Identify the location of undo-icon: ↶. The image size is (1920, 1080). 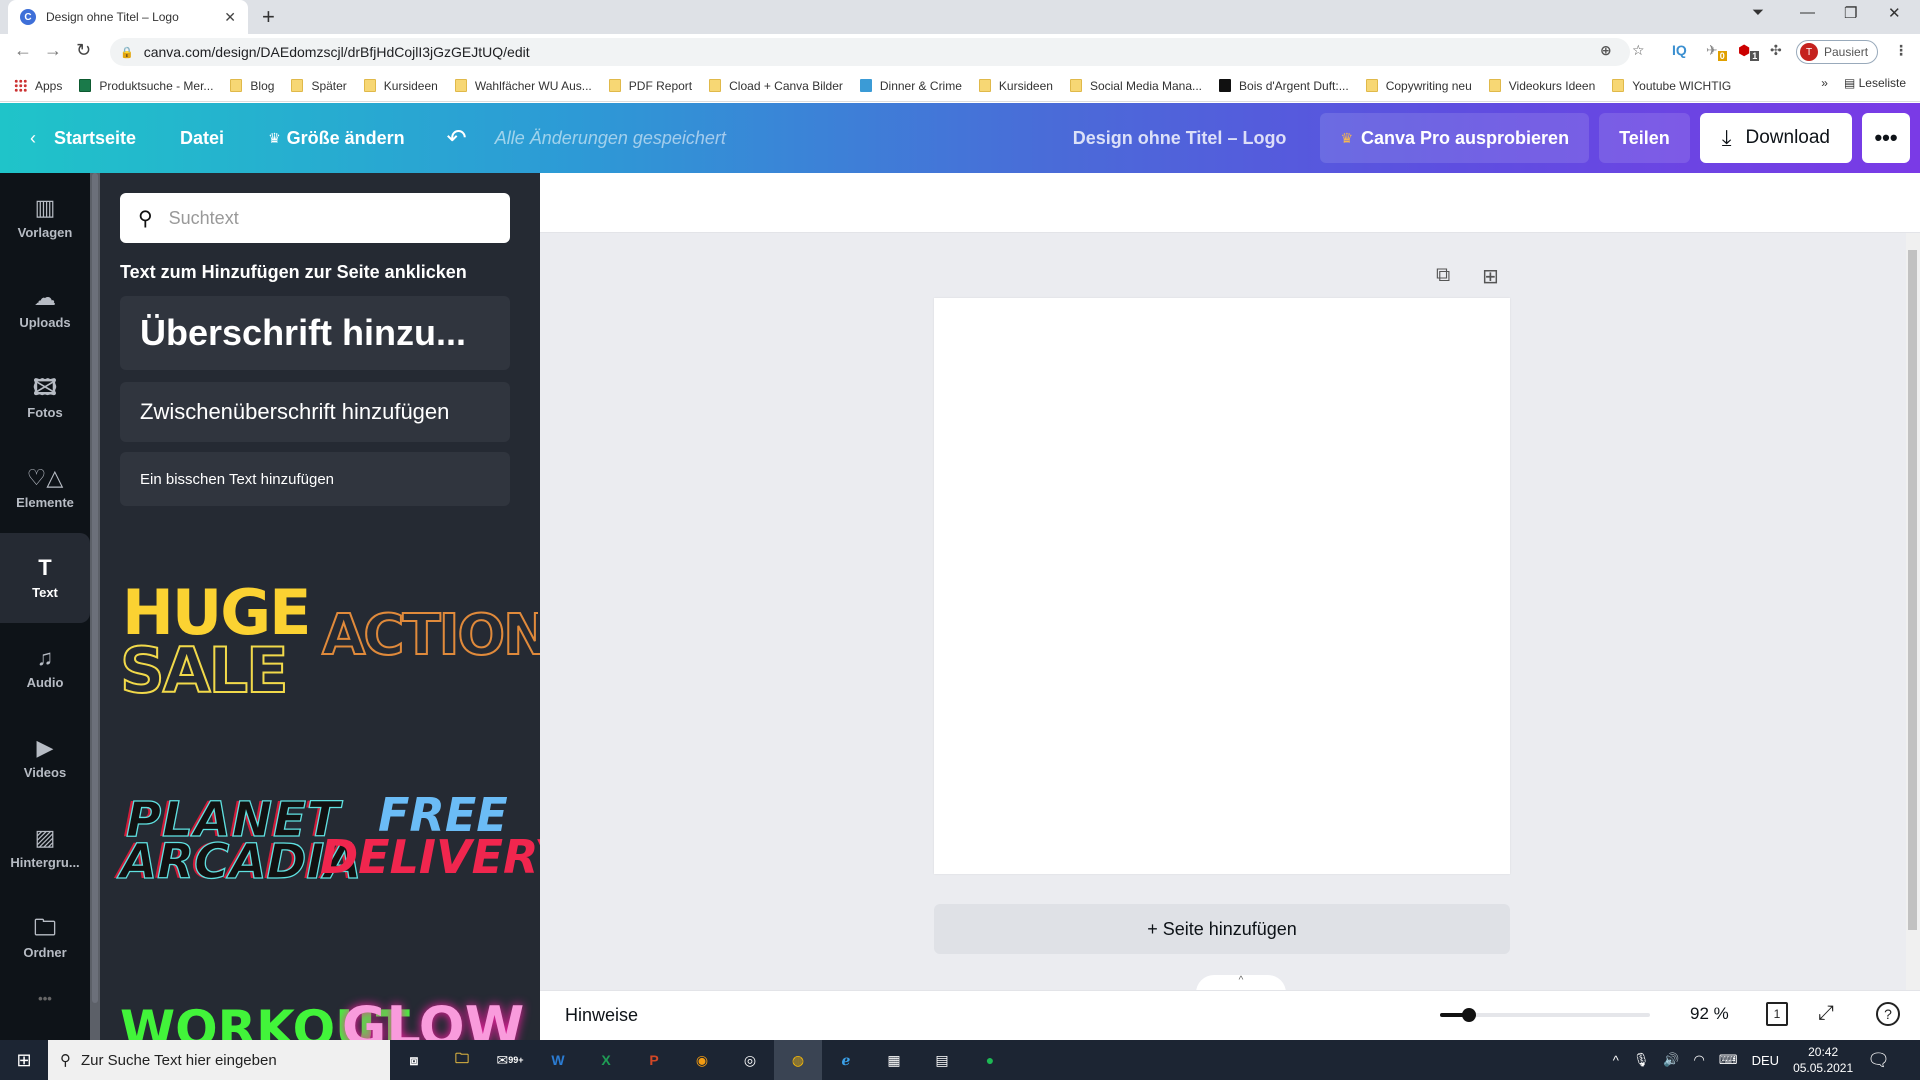
(457, 138).